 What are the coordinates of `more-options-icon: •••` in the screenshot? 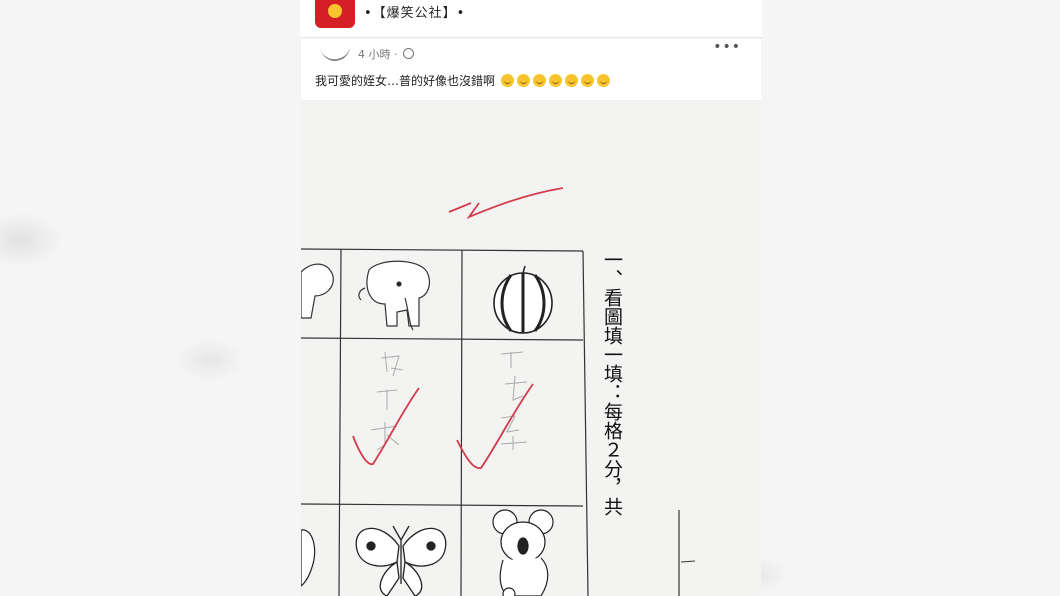 It's located at (727, 47).